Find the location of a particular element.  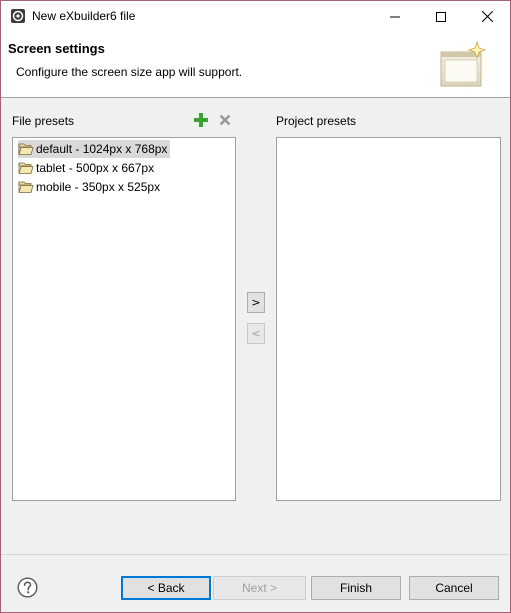

move-left-button: < is located at coordinates (256, 333).